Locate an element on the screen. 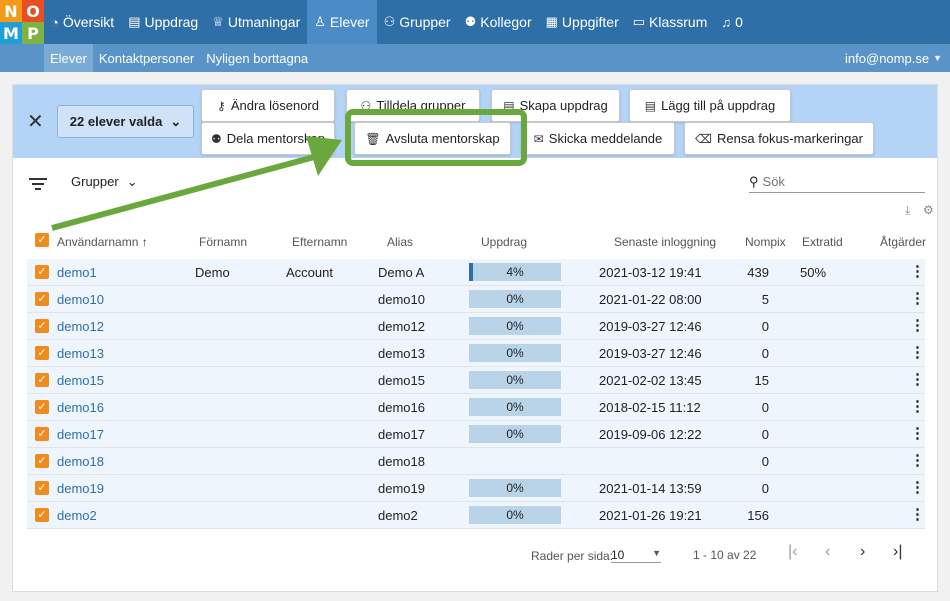 This screenshot has width=950, height=601. table-row: ✓ demo10 demo10 0% 2021-01-22 08:00 5 ⋮ is located at coordinates (476, 299).